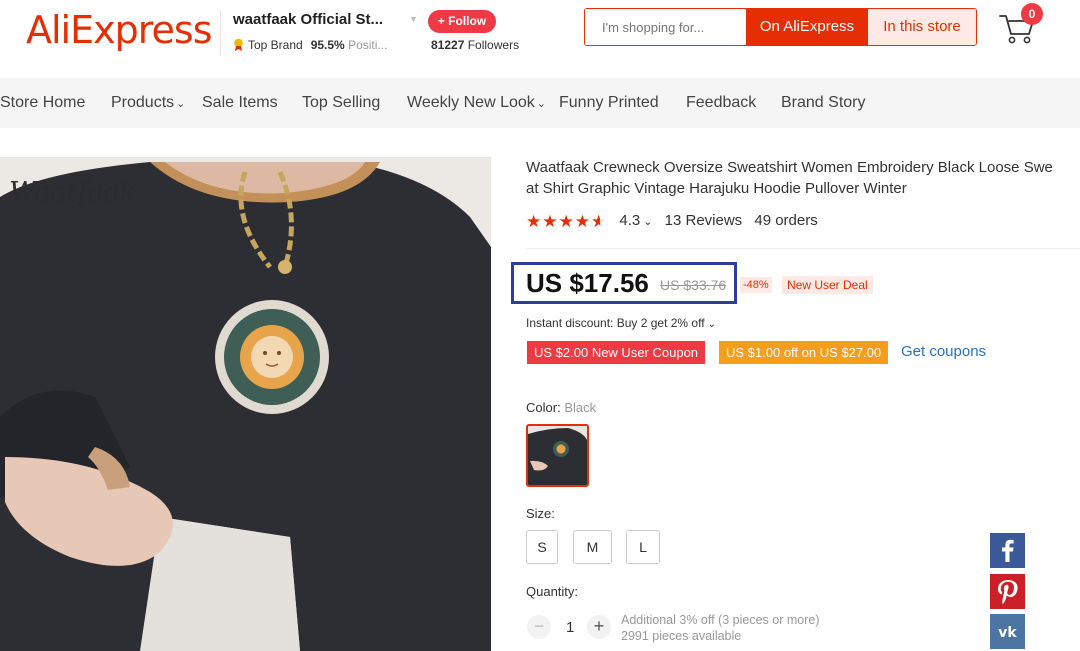  What do you see at coordinates (543, 407) in the screenshot?
I see `color-label-text: Color:` at bounding box center [543, 407].